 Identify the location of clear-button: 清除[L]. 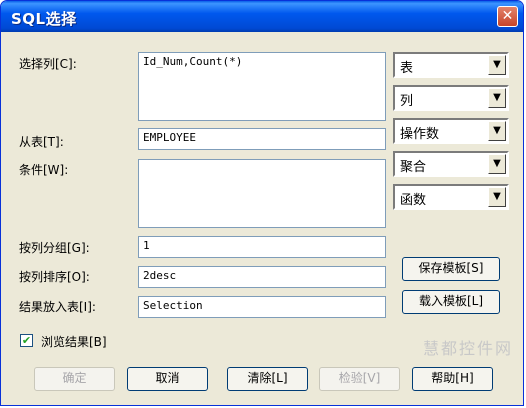
(267, 379).